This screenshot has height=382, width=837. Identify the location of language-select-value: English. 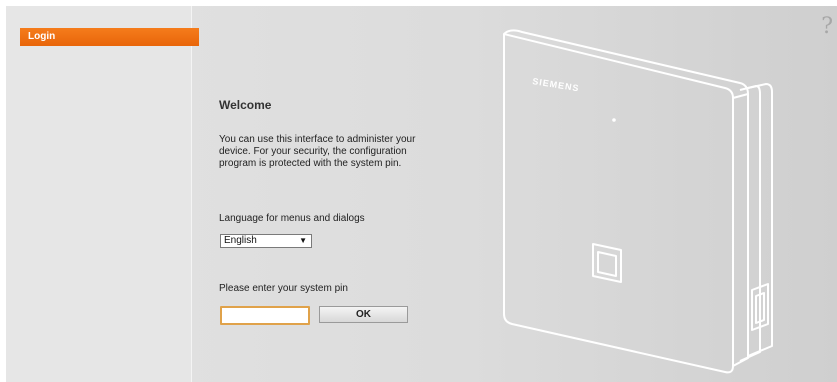
(240, 240).